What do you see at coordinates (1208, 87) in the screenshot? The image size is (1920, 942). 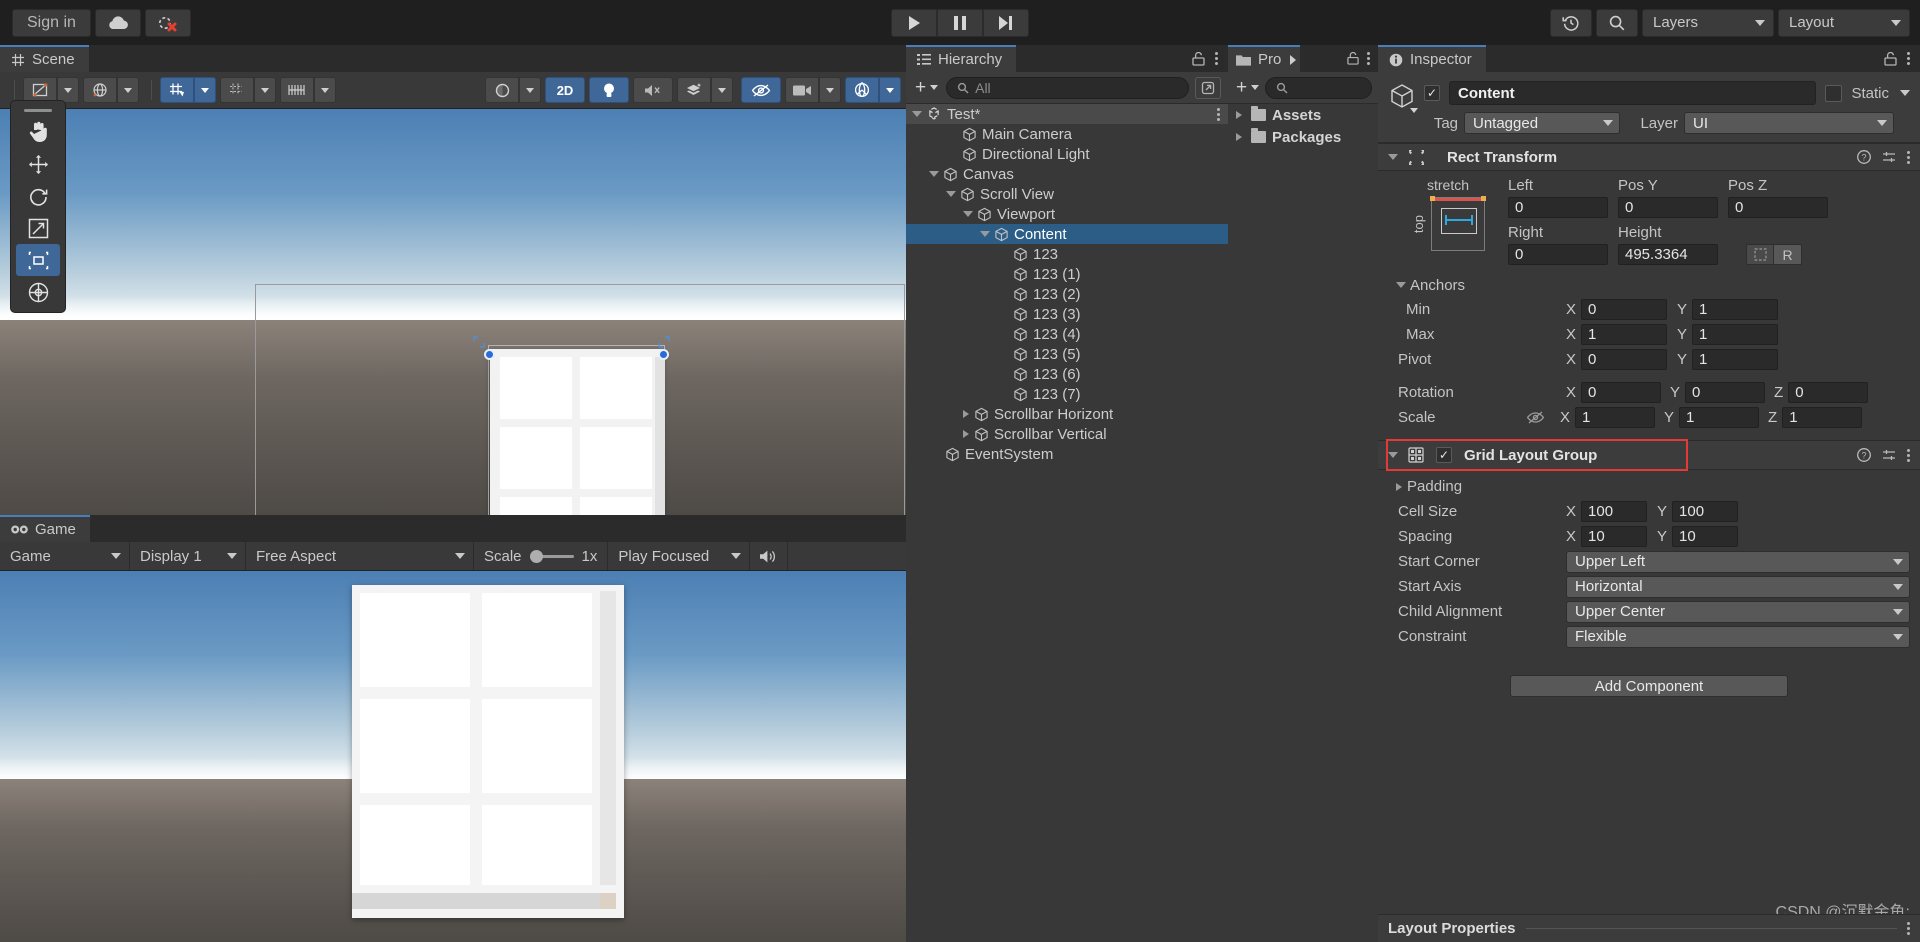 I see `open-in-new-icon` at bounding box center [1208, 87].